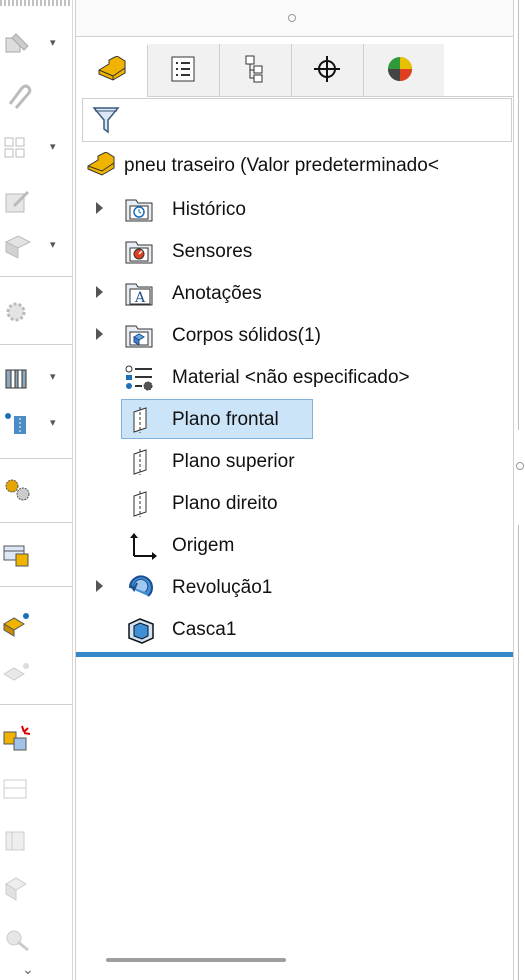  What do you see at coordinates (101, 164) in the screenshot?
I see `part-icon` at bounding box center [101, 164].